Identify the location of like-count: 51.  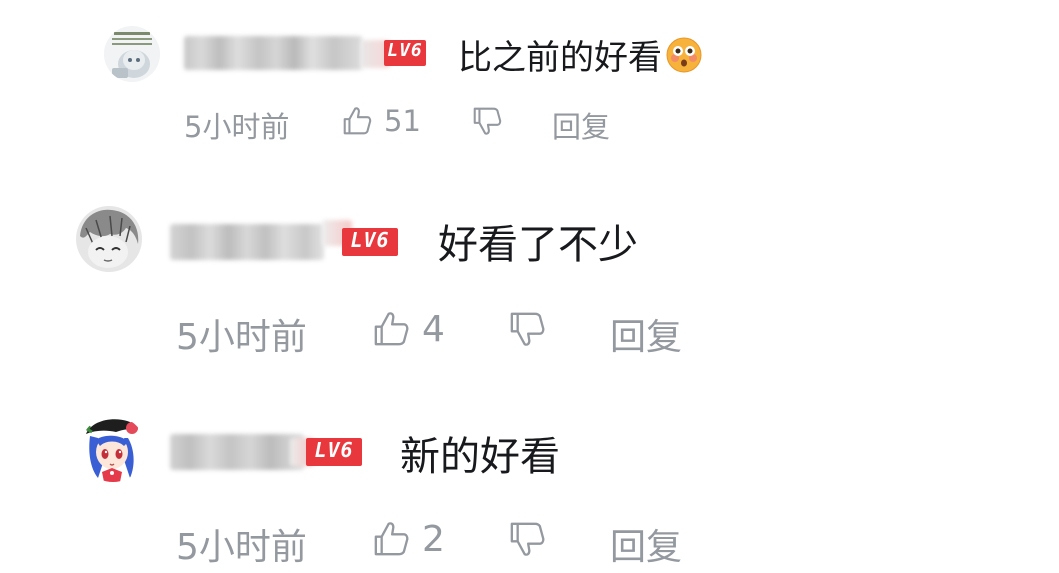
(402, 121).